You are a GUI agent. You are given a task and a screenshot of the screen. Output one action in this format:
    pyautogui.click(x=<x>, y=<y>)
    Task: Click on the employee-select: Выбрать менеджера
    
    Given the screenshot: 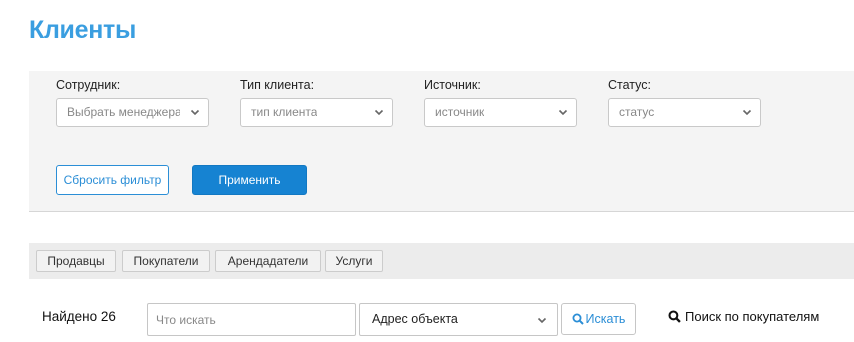 What is the action you would take?
    pyautogui.click(x=132, y=112)
    